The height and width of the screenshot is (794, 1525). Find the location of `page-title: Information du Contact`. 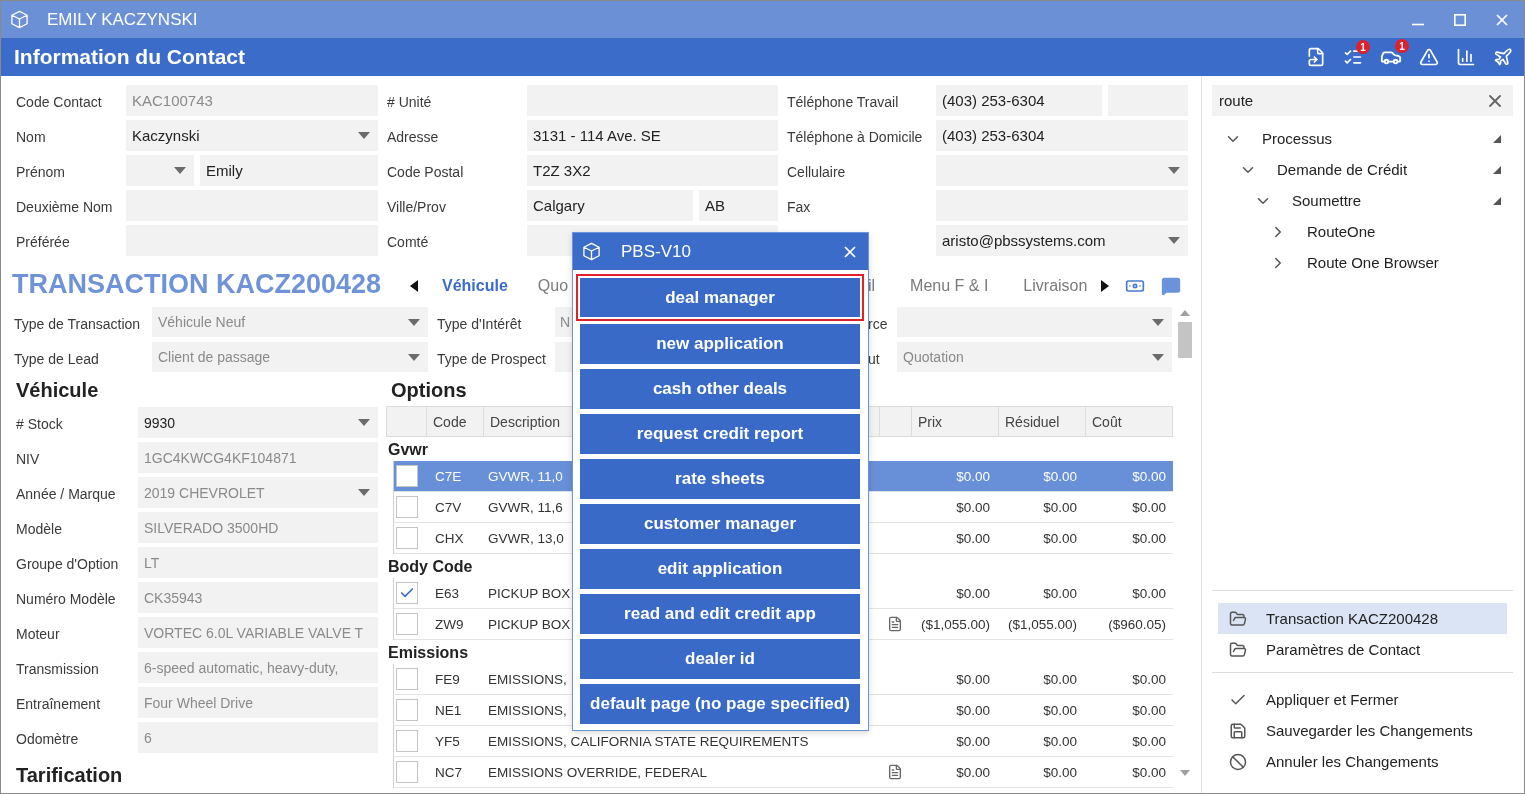

page-title: Information du Contact is located at coordinates (129, 57).